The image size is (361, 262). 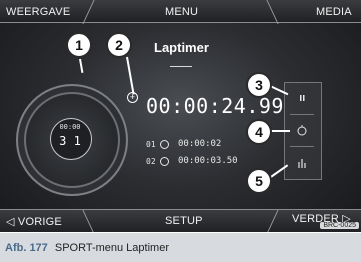 I want to click on previous-button: ◁ VORIGE, so click(x=34, y=221).